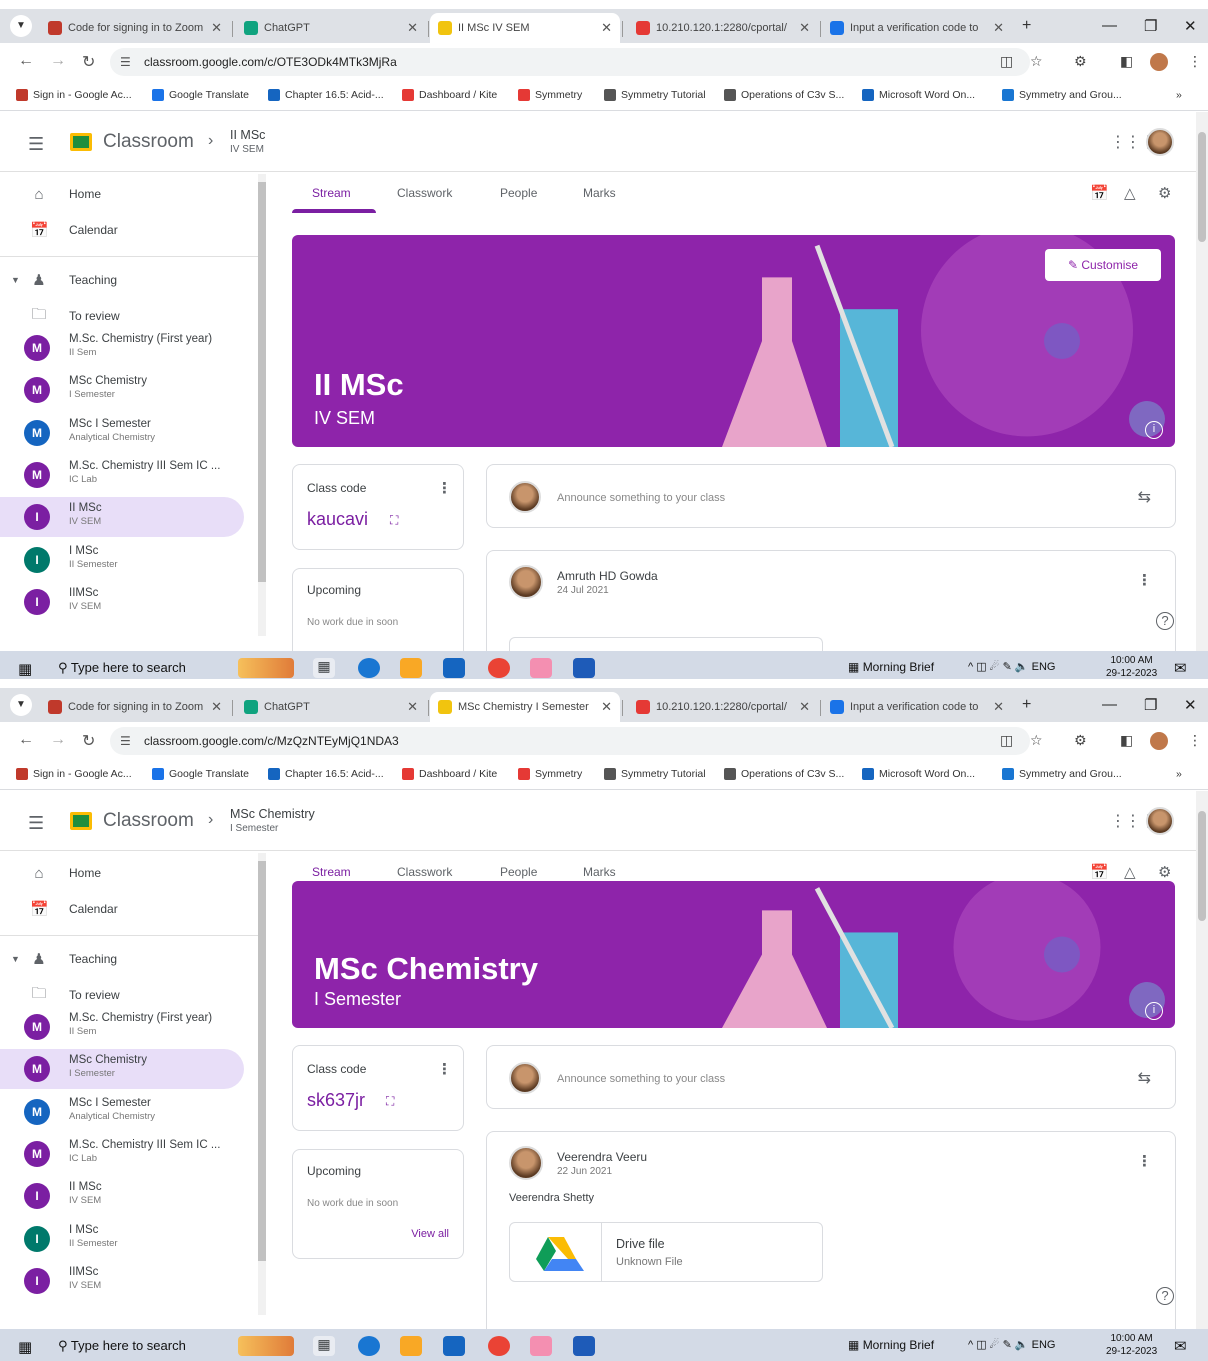 This screenshot has width=1208, height=1361. Describe the element at coordinates (200, 774) in the screenshot. I see `bookmark-item: Google Translate` at that location.